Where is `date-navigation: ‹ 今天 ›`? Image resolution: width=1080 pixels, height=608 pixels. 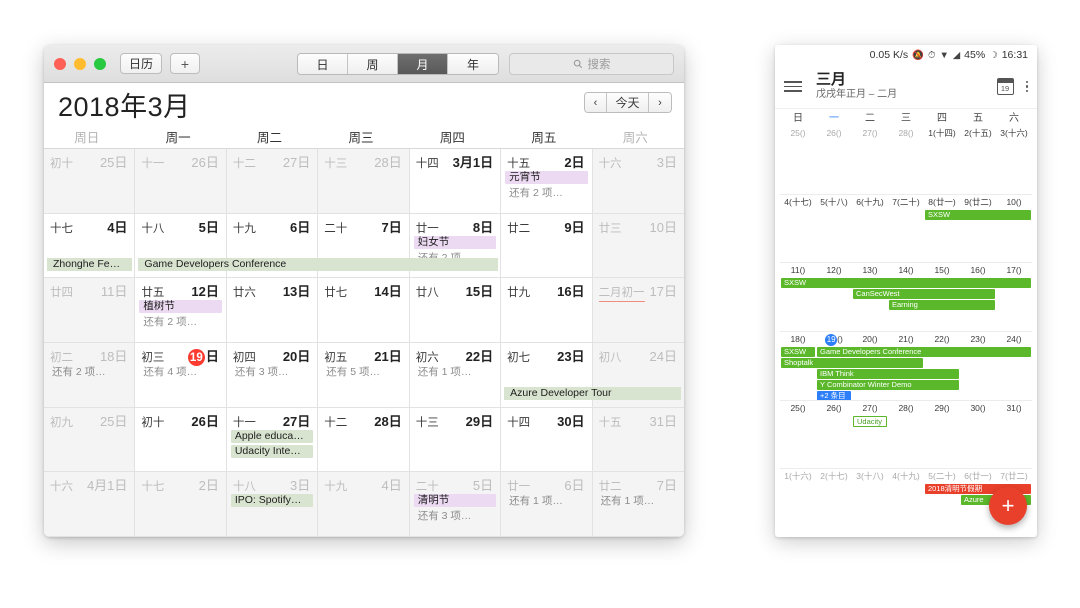 date-navigation: ‹ 今天 › is located at coordinates (628, 102).